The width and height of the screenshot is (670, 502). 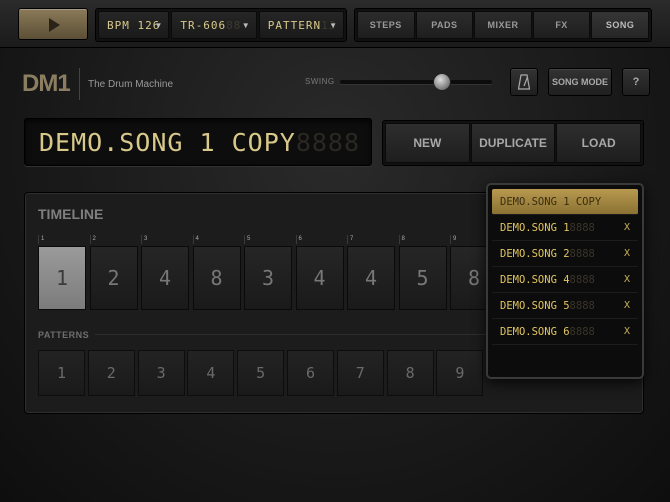 I want to click on play-button, so click(x=53, y=24).